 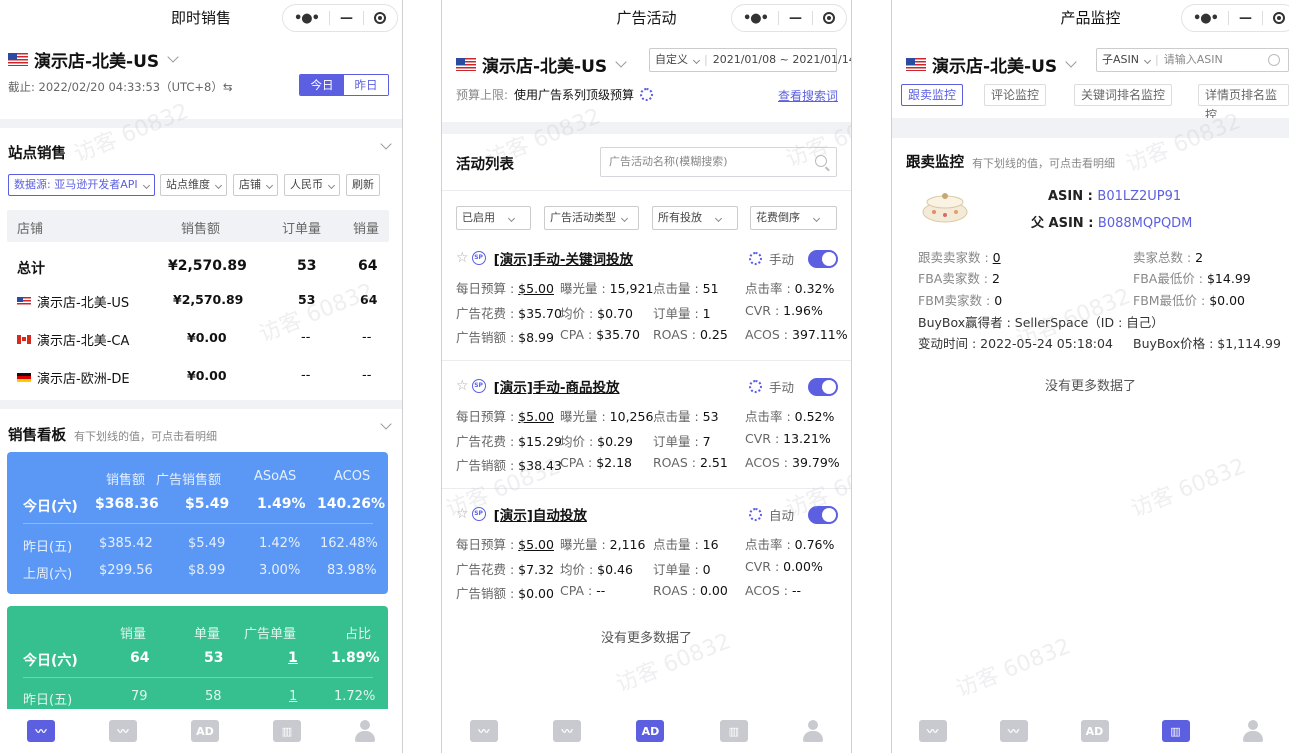 I want to click on bottom-tab-bar: 〰 〰 AD ▥, so click(x=201, y=731).